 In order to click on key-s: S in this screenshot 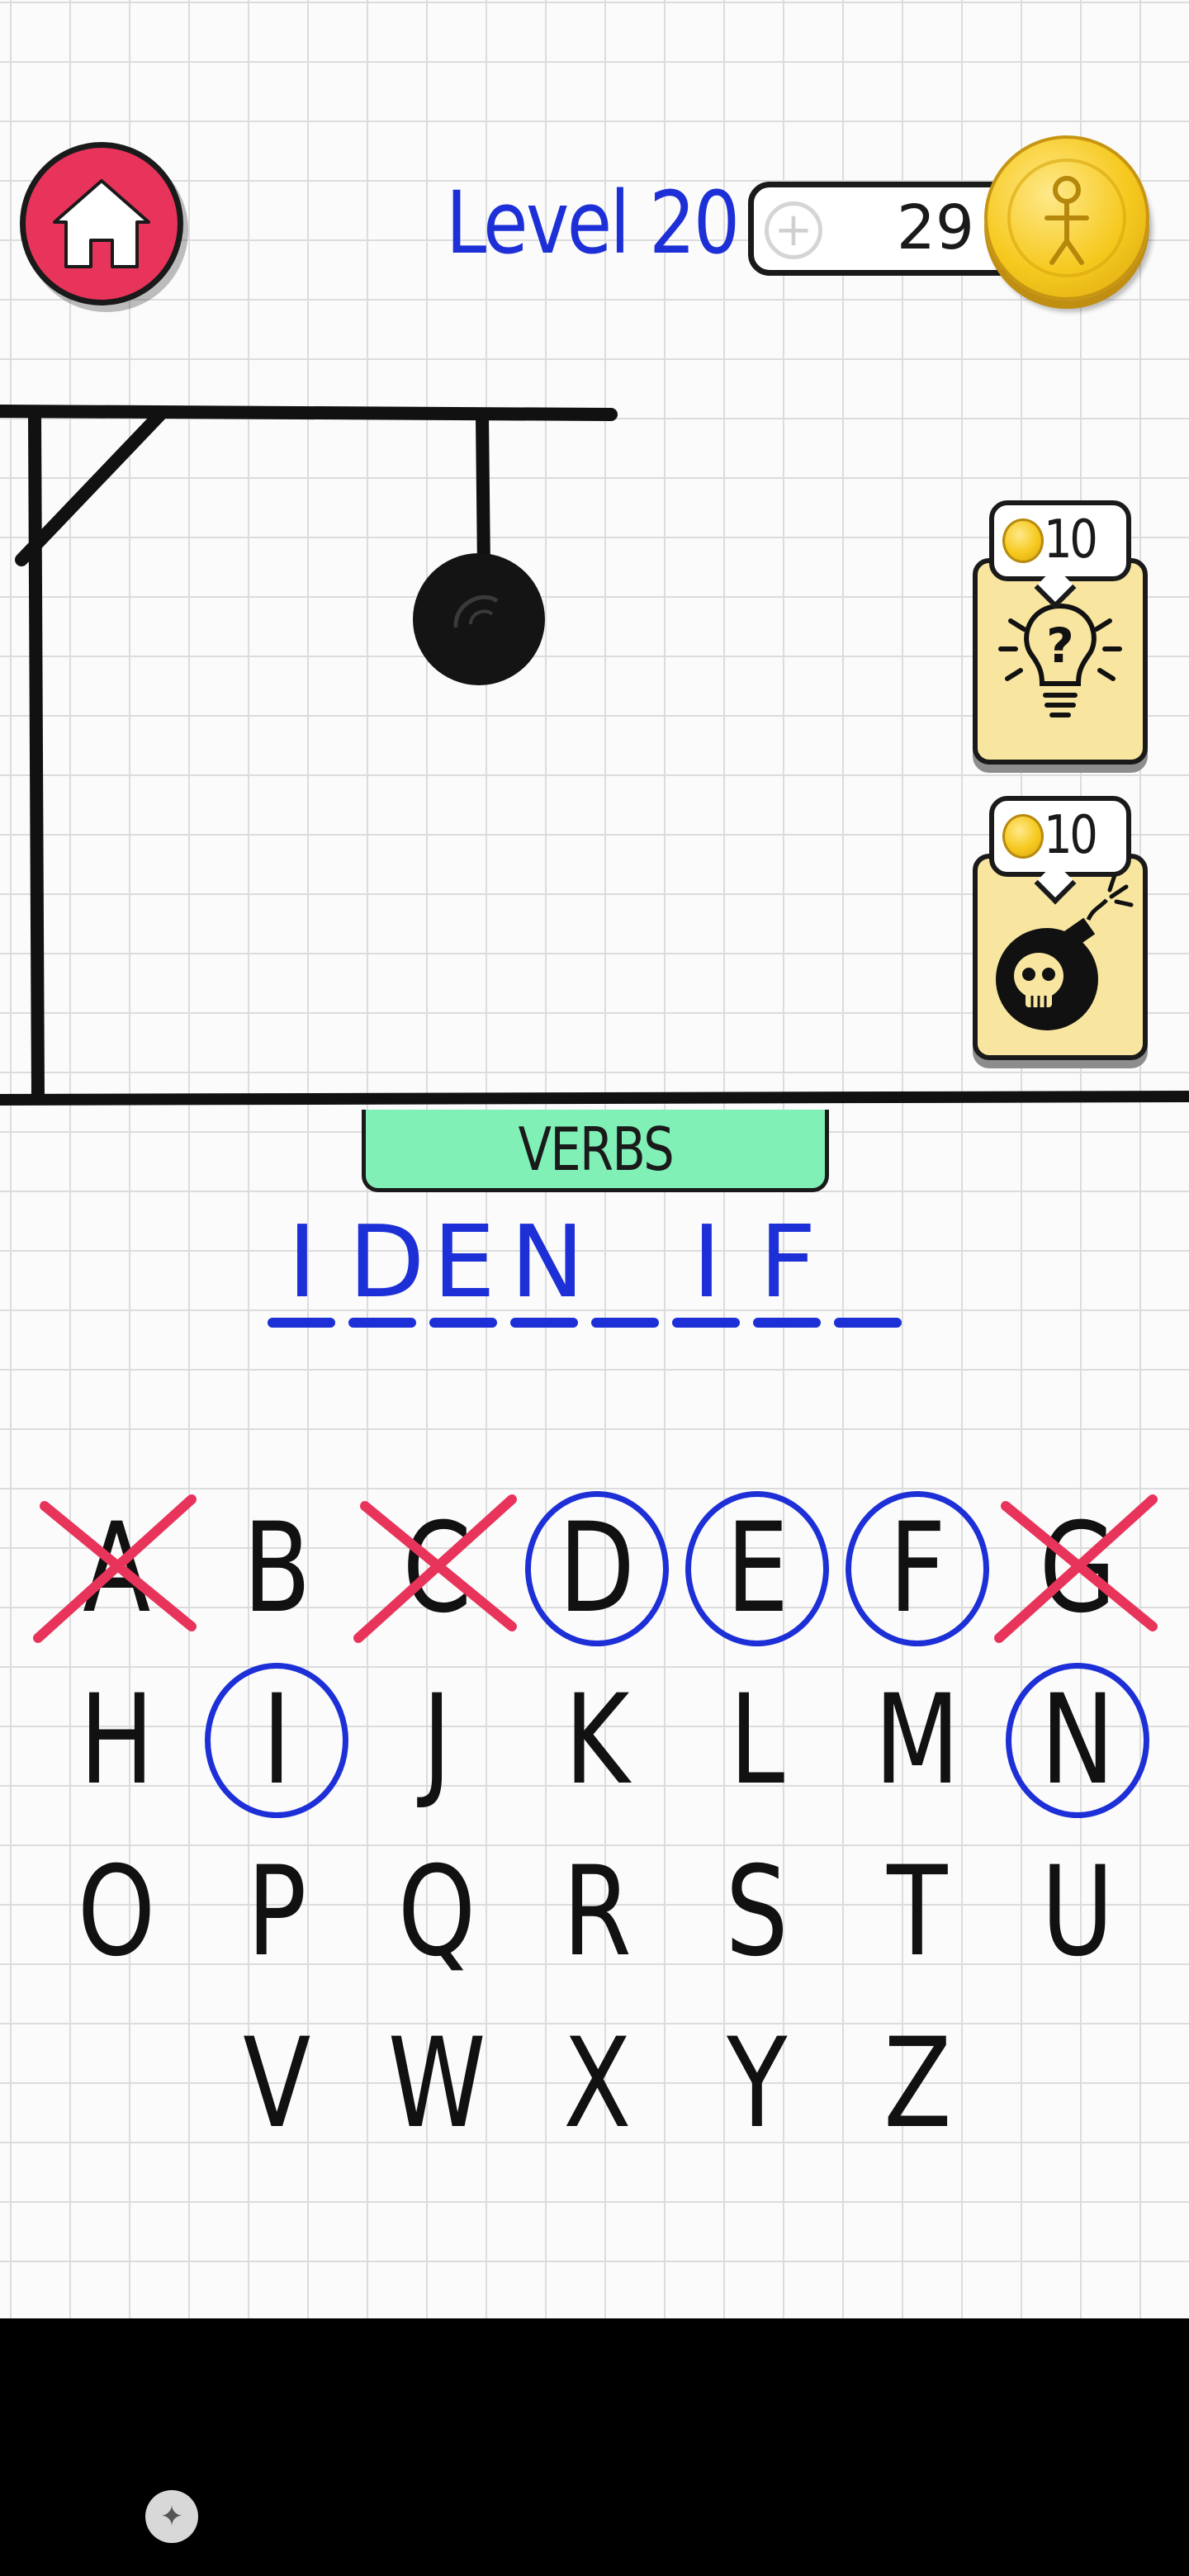, I will do `click(757, 1912)`.